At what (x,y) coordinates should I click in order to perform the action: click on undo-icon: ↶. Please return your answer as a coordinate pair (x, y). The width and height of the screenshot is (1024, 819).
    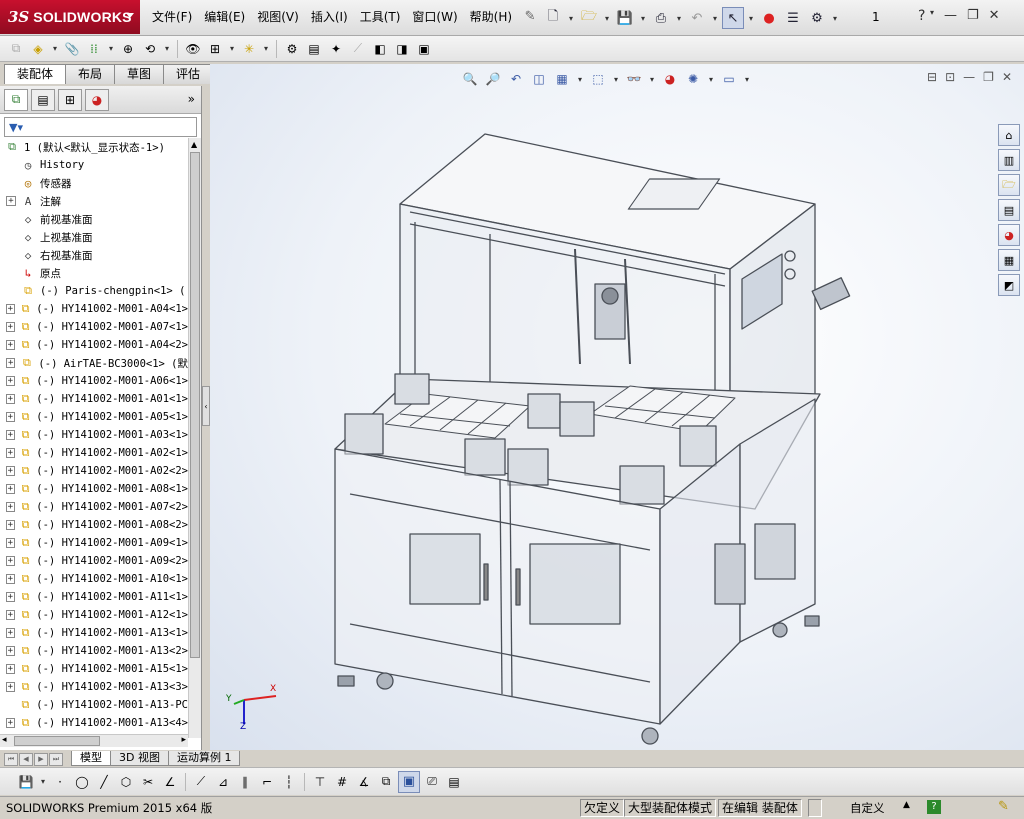
    Looking at the image, I should click on (697, 18).